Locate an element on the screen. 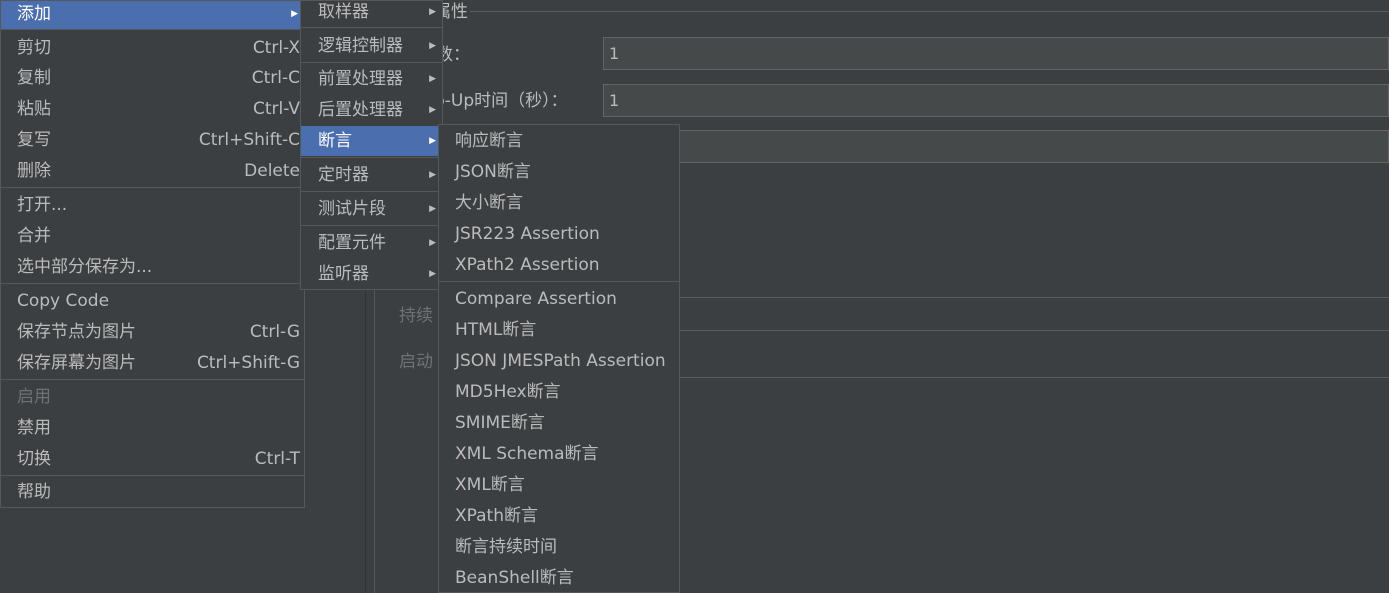 Image resolution: width=1389 pixels, height=593 pixels. menu-item-label: 保存屏幕为图片 is located at coordinates (76, 363).